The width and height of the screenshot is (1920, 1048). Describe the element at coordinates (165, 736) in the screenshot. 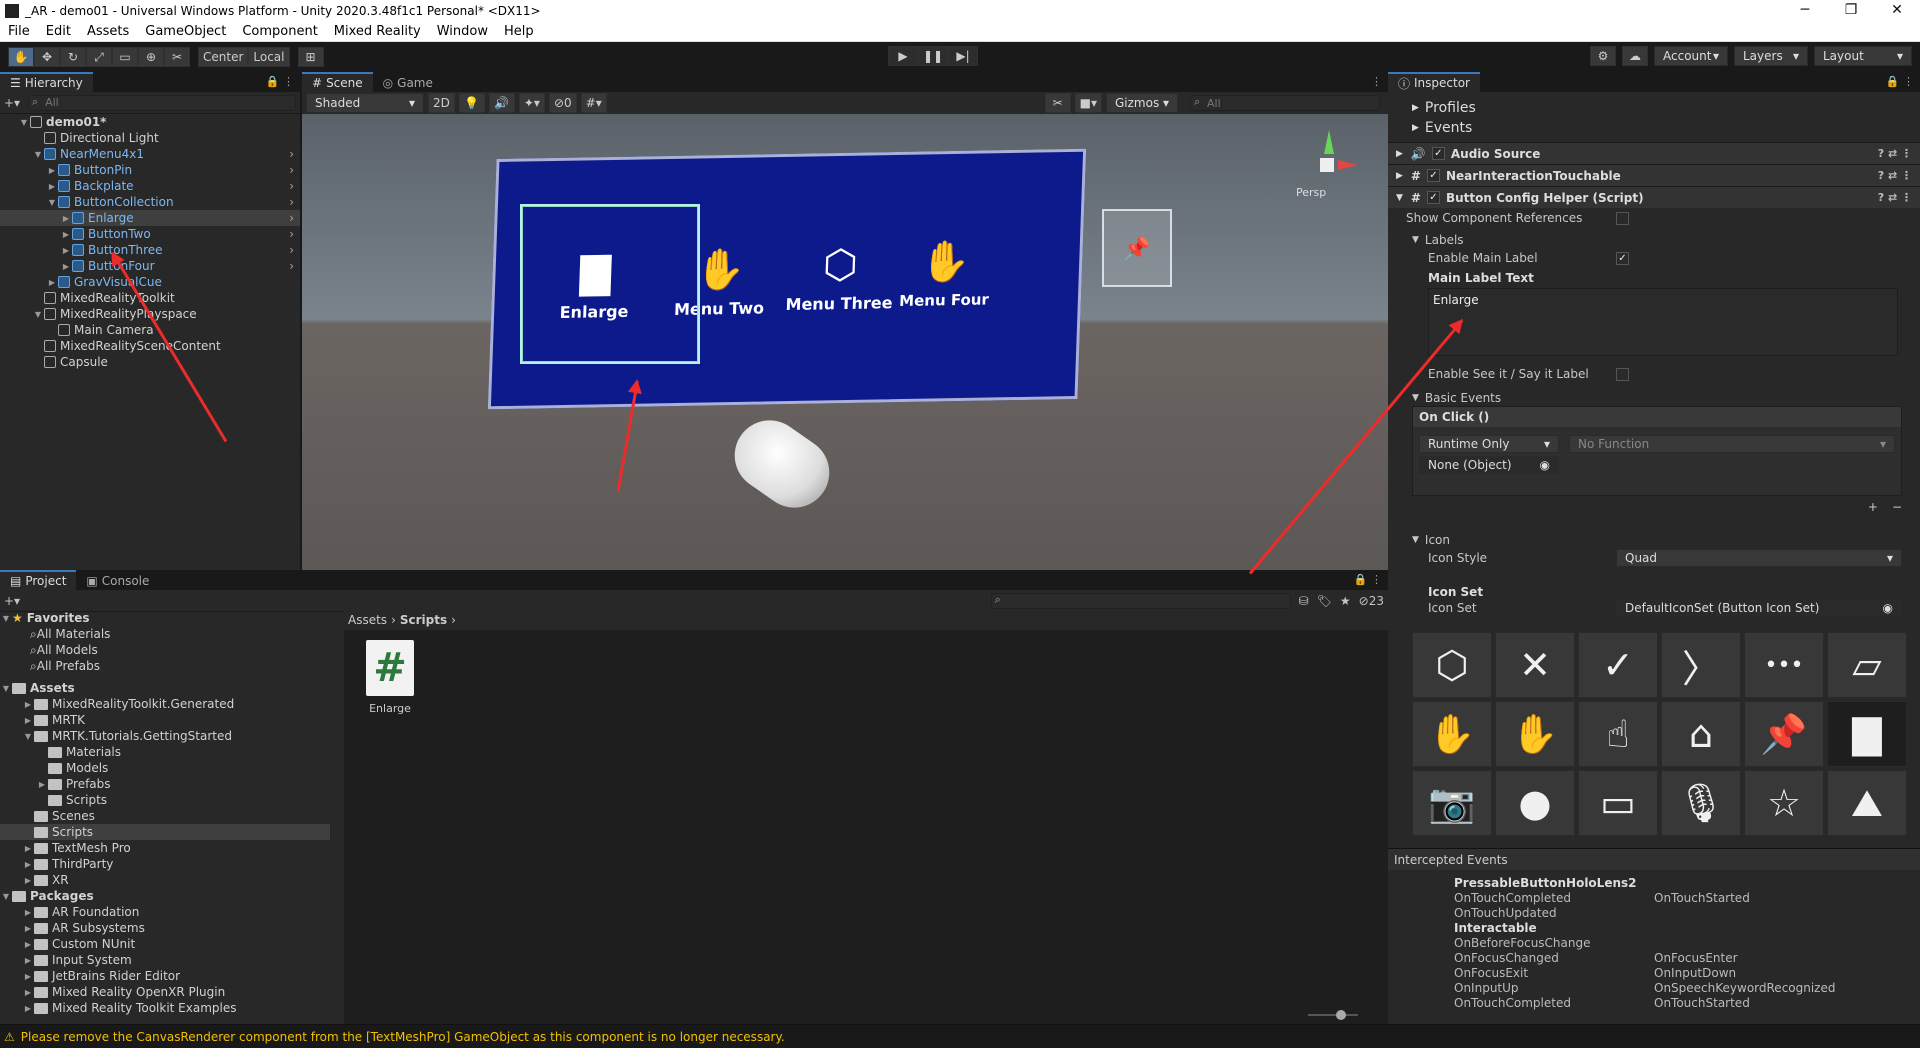

I see `asset-folder-item: ▼ MRTK.Tutorials.GettingStarted` at that location.